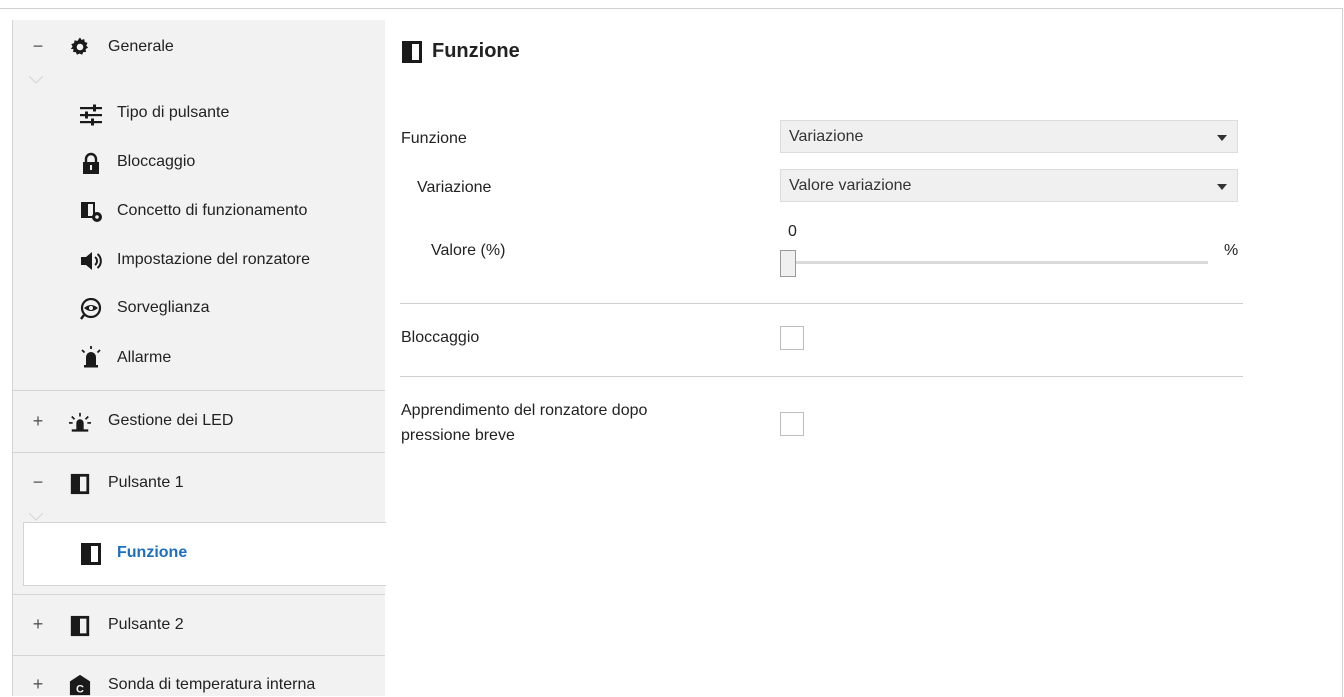 The height and width of the screenshot is (697, 1344). Describe the element at coordinates (458, 435) in the screenshot. I see `apprendimento-label-line2: pressione breve` at that location.